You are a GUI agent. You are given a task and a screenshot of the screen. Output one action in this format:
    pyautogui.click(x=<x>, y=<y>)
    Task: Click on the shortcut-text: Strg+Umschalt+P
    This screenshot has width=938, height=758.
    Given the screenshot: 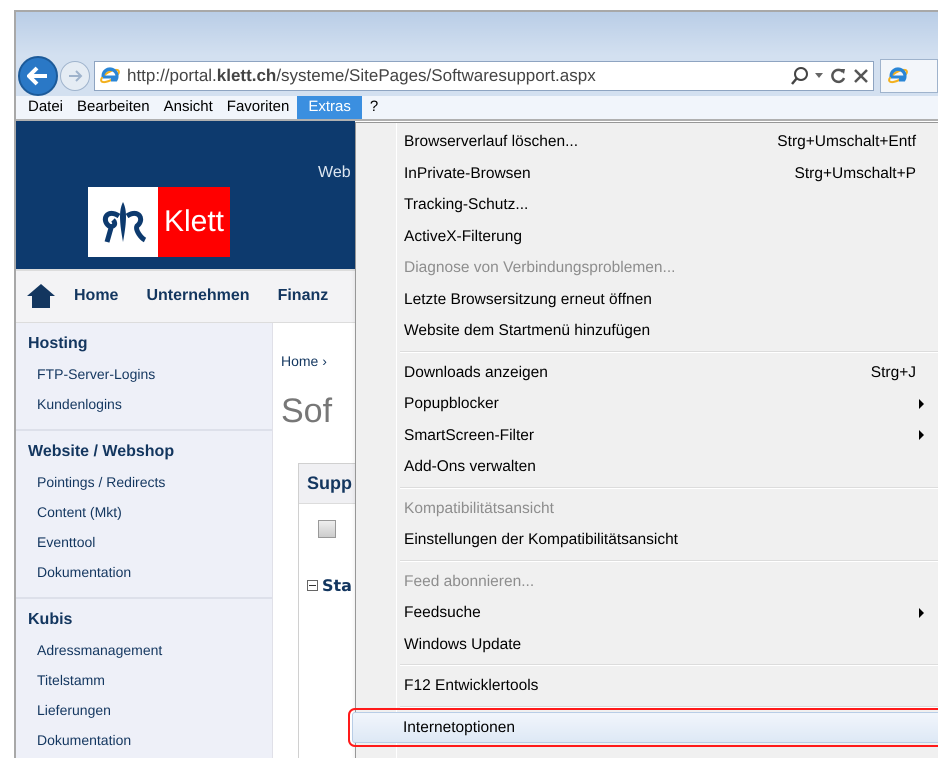 What is the action you would take?
    pyautogui.click(x=855, y=174)
    